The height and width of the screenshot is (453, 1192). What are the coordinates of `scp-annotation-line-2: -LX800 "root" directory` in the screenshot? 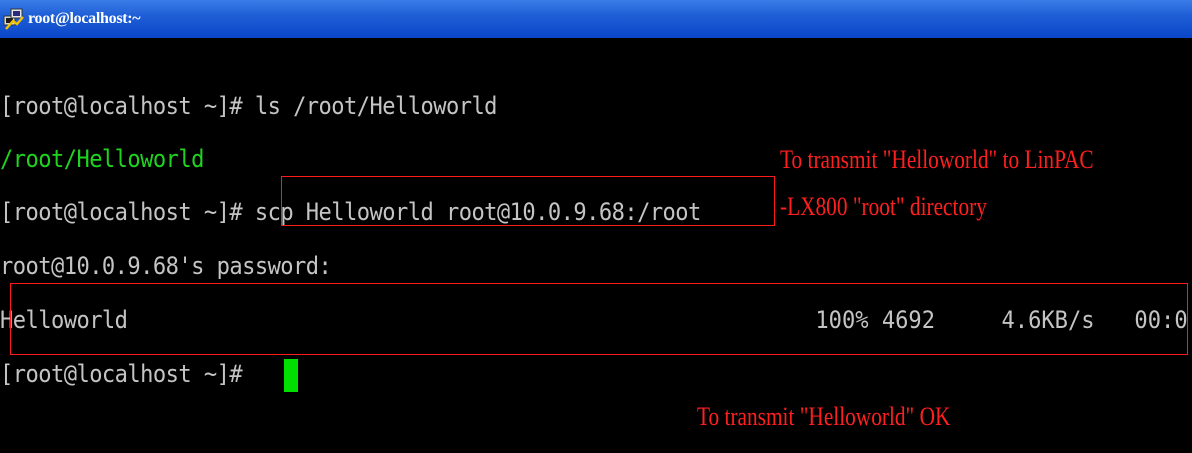 It's located at (883, 206).